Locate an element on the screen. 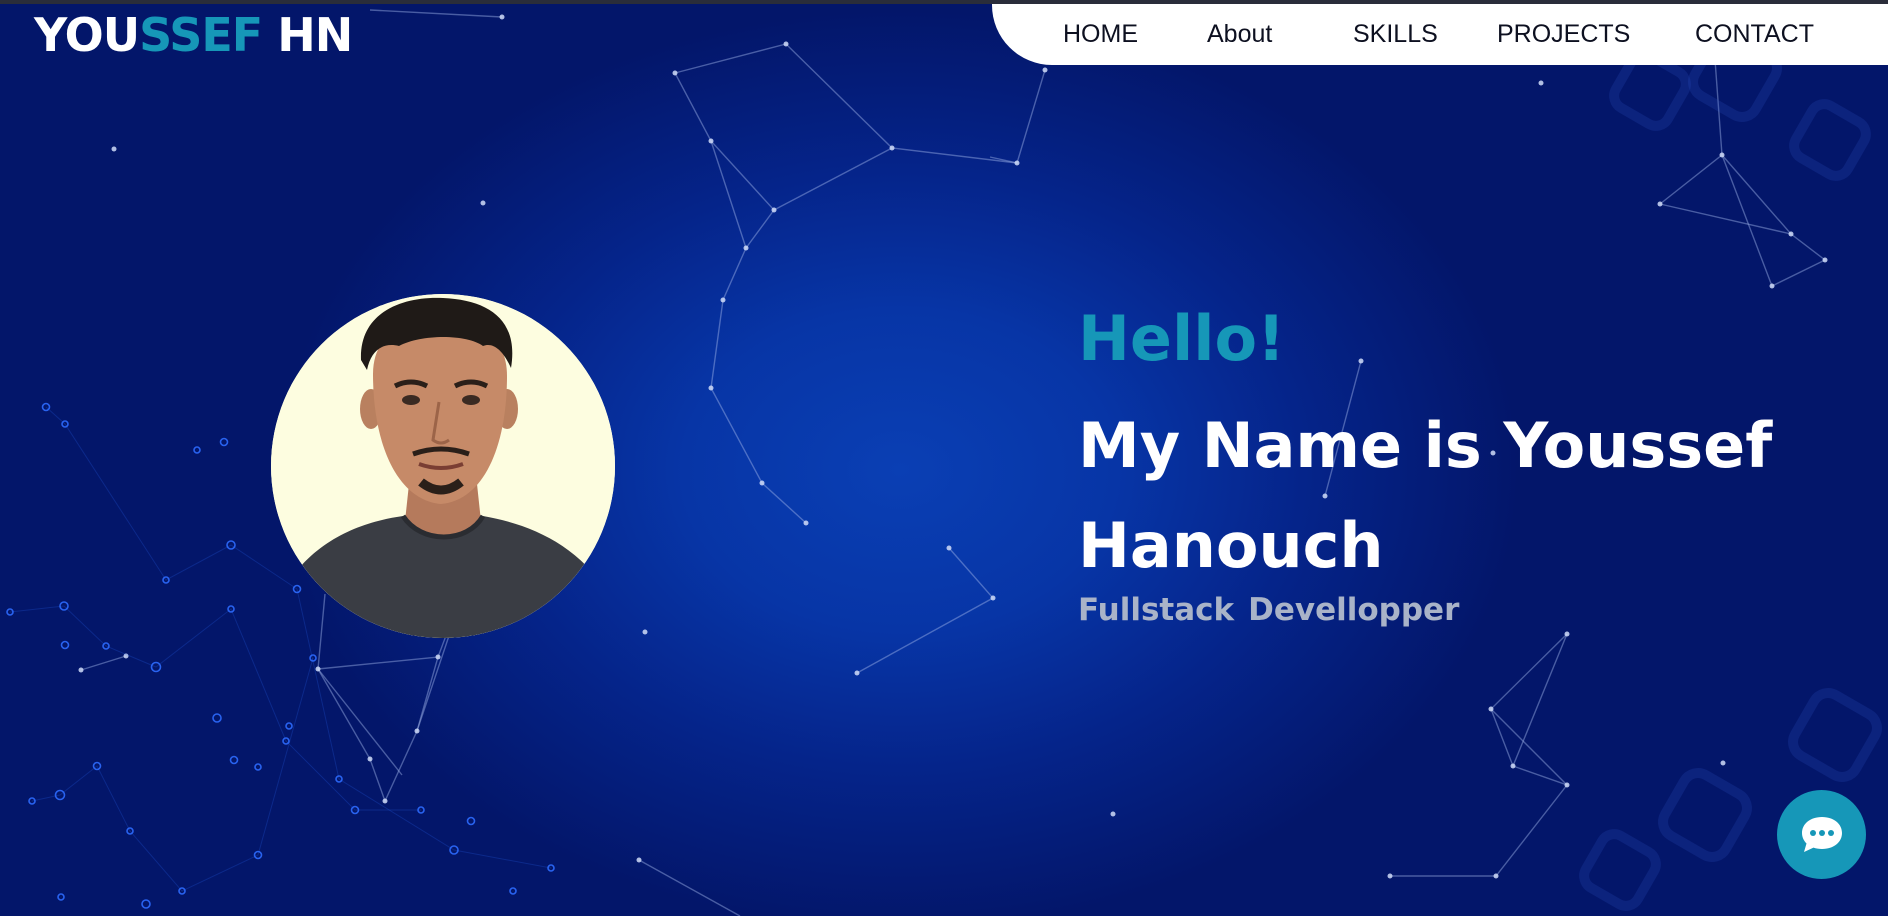  profile-portrait-illustration is located at coordinates (443, 466).